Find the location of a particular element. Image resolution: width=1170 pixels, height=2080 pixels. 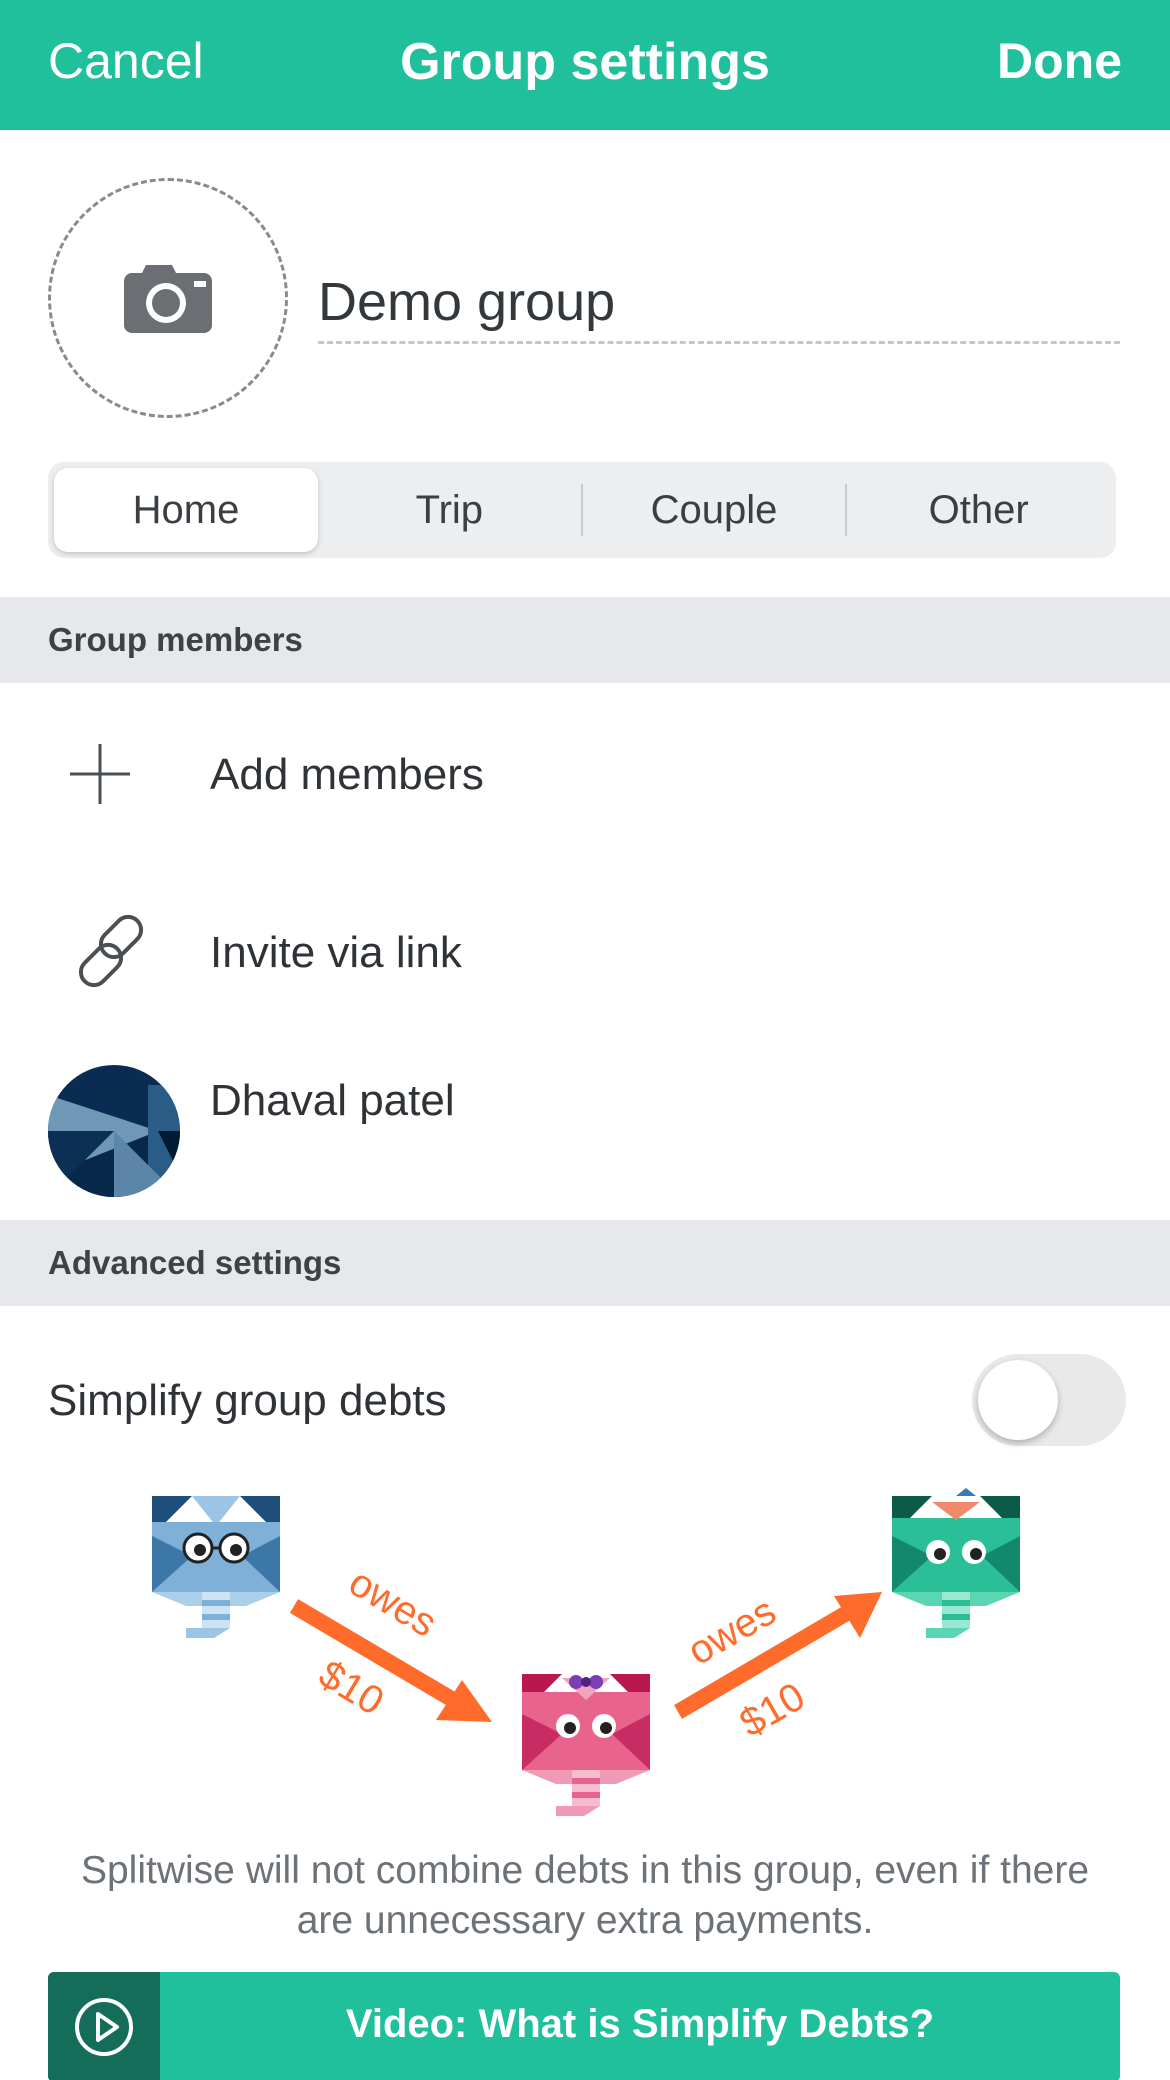

section-title: Group members is located at coordinates (175, 639).